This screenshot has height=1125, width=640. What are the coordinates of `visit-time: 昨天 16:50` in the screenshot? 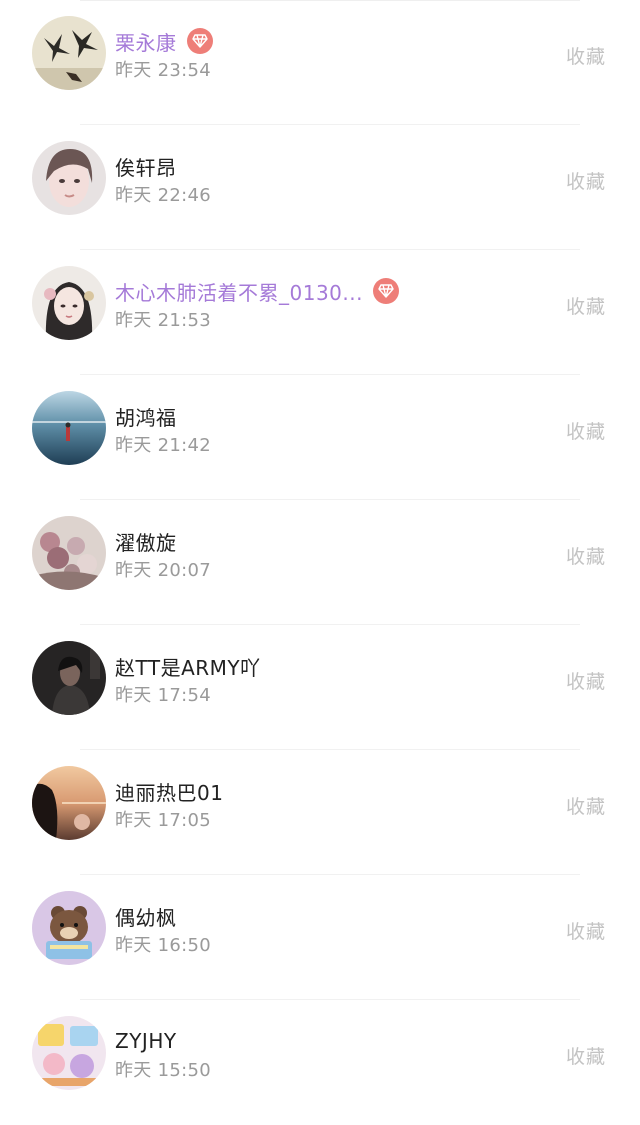 It's located at (163, 945).